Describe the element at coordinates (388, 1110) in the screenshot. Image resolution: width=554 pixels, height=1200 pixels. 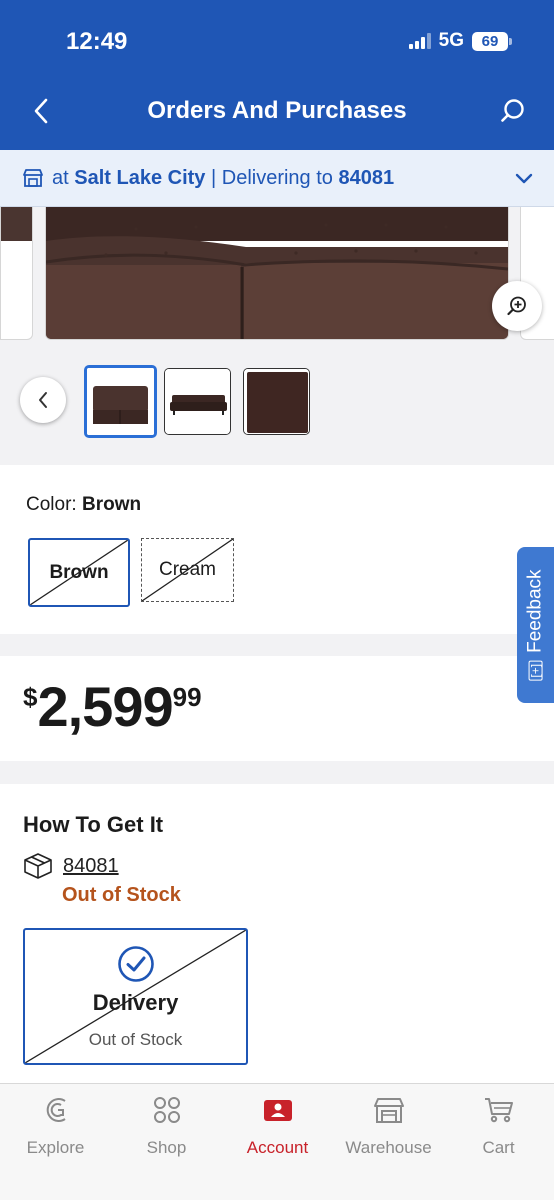
I see `warehouse-icon` at that location.